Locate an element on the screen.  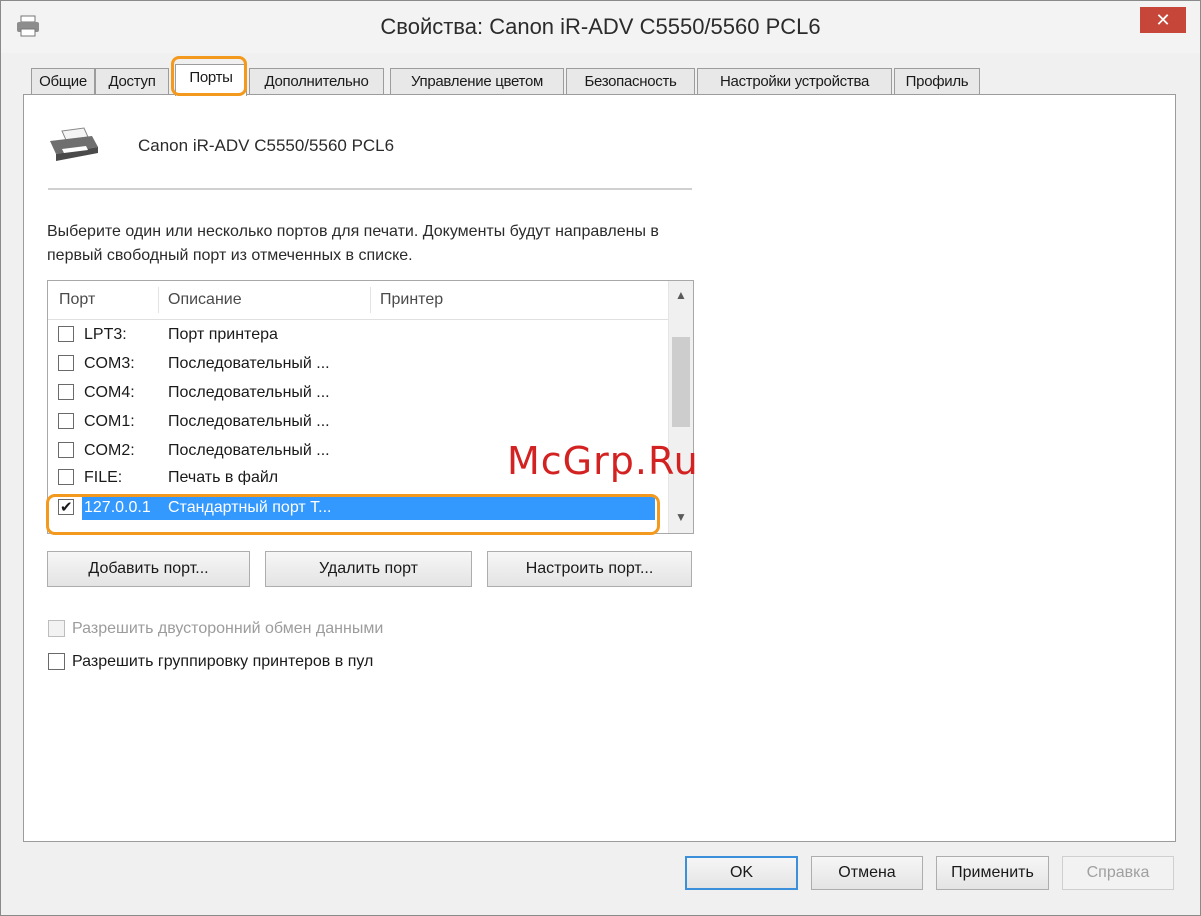
tab-sharing: Доступ is located at coordinates (132, 81).